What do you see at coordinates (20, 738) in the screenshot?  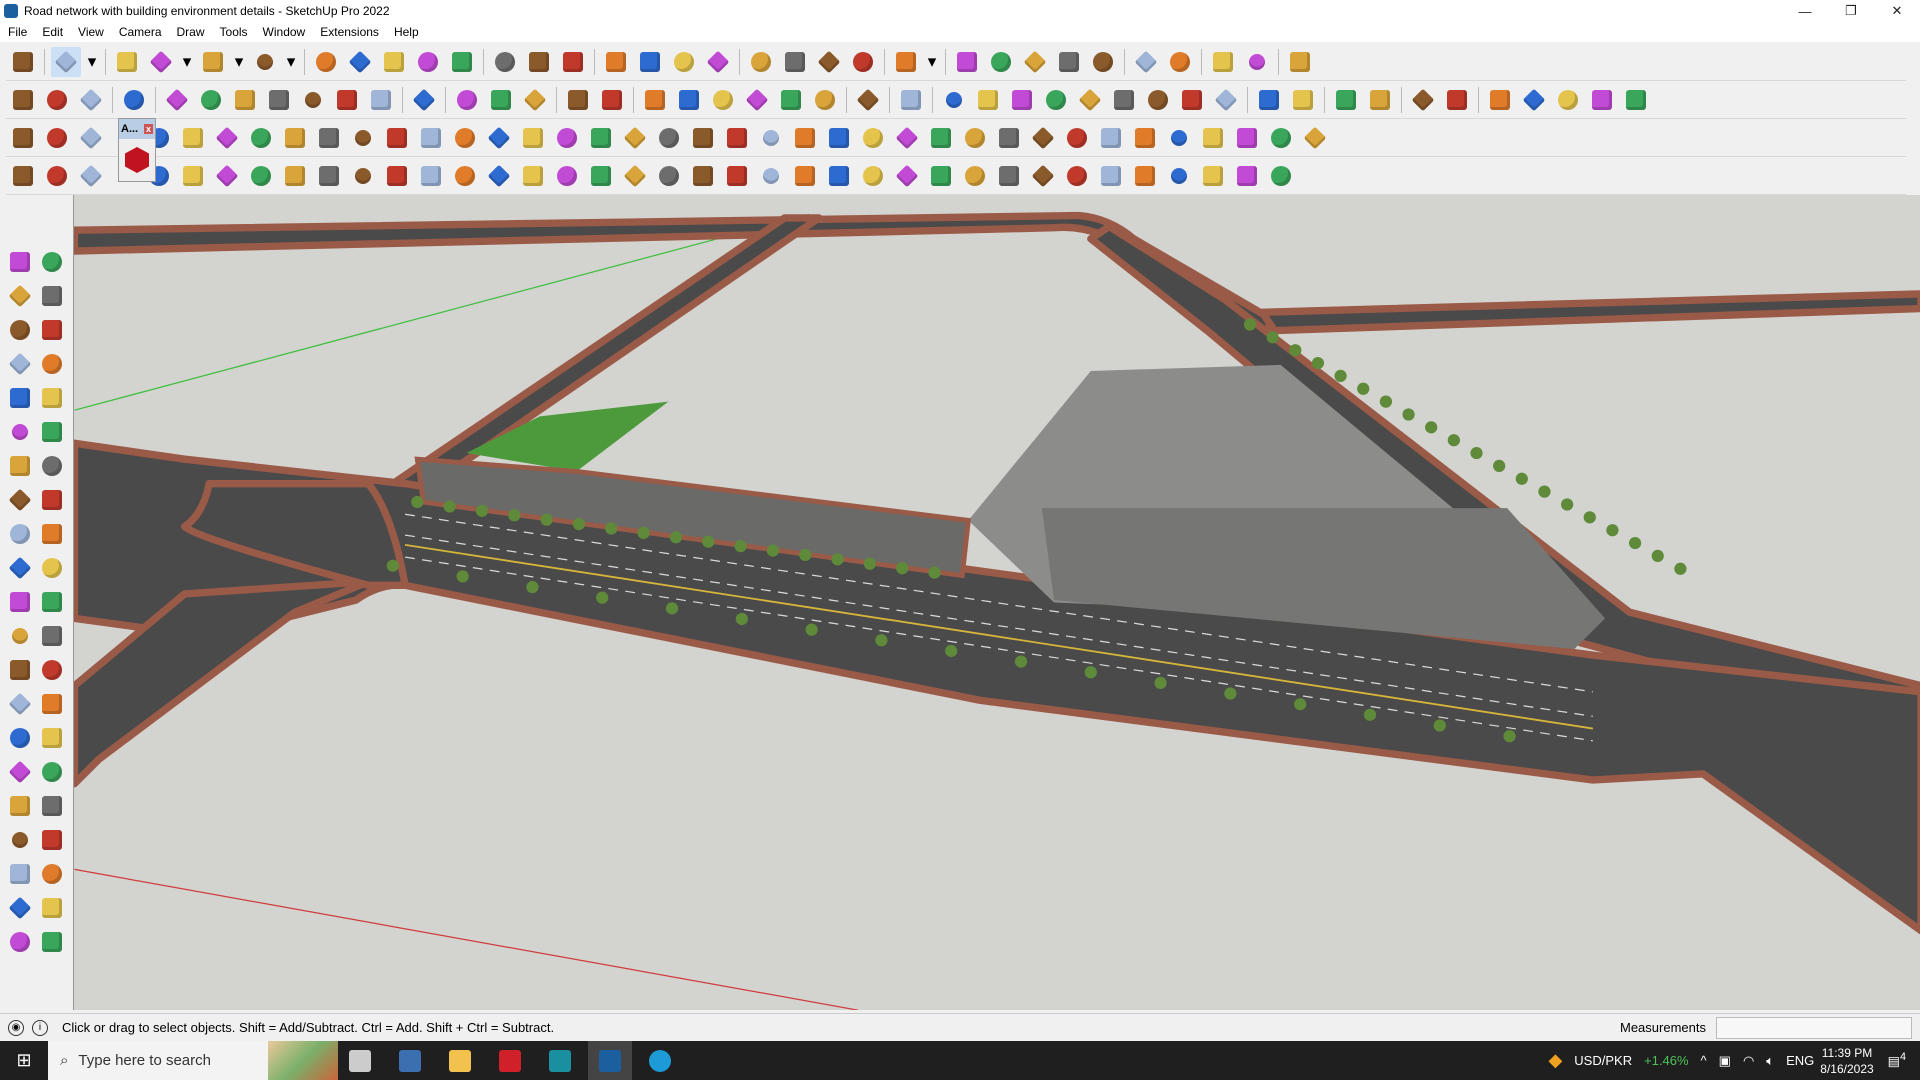 I see `orbit-tool-icon` at bounding box center [20, 738].